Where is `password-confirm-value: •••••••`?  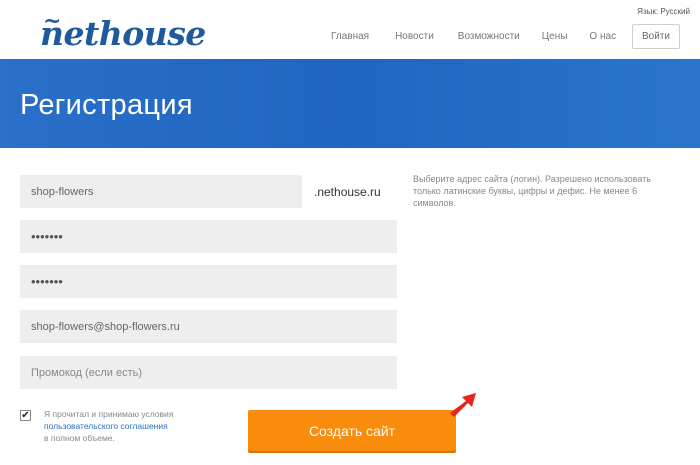
password-confirm-value: ••••••• is located at coordinates (47, 281).